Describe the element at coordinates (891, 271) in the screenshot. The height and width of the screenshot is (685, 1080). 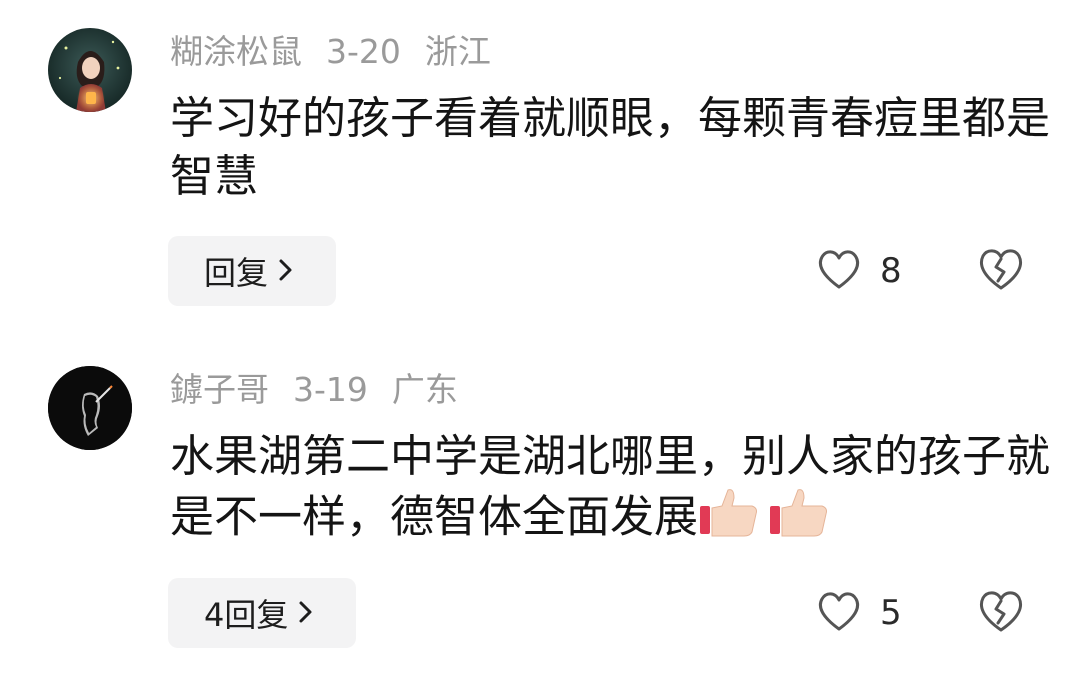
I see `like-count: 8` at that location.